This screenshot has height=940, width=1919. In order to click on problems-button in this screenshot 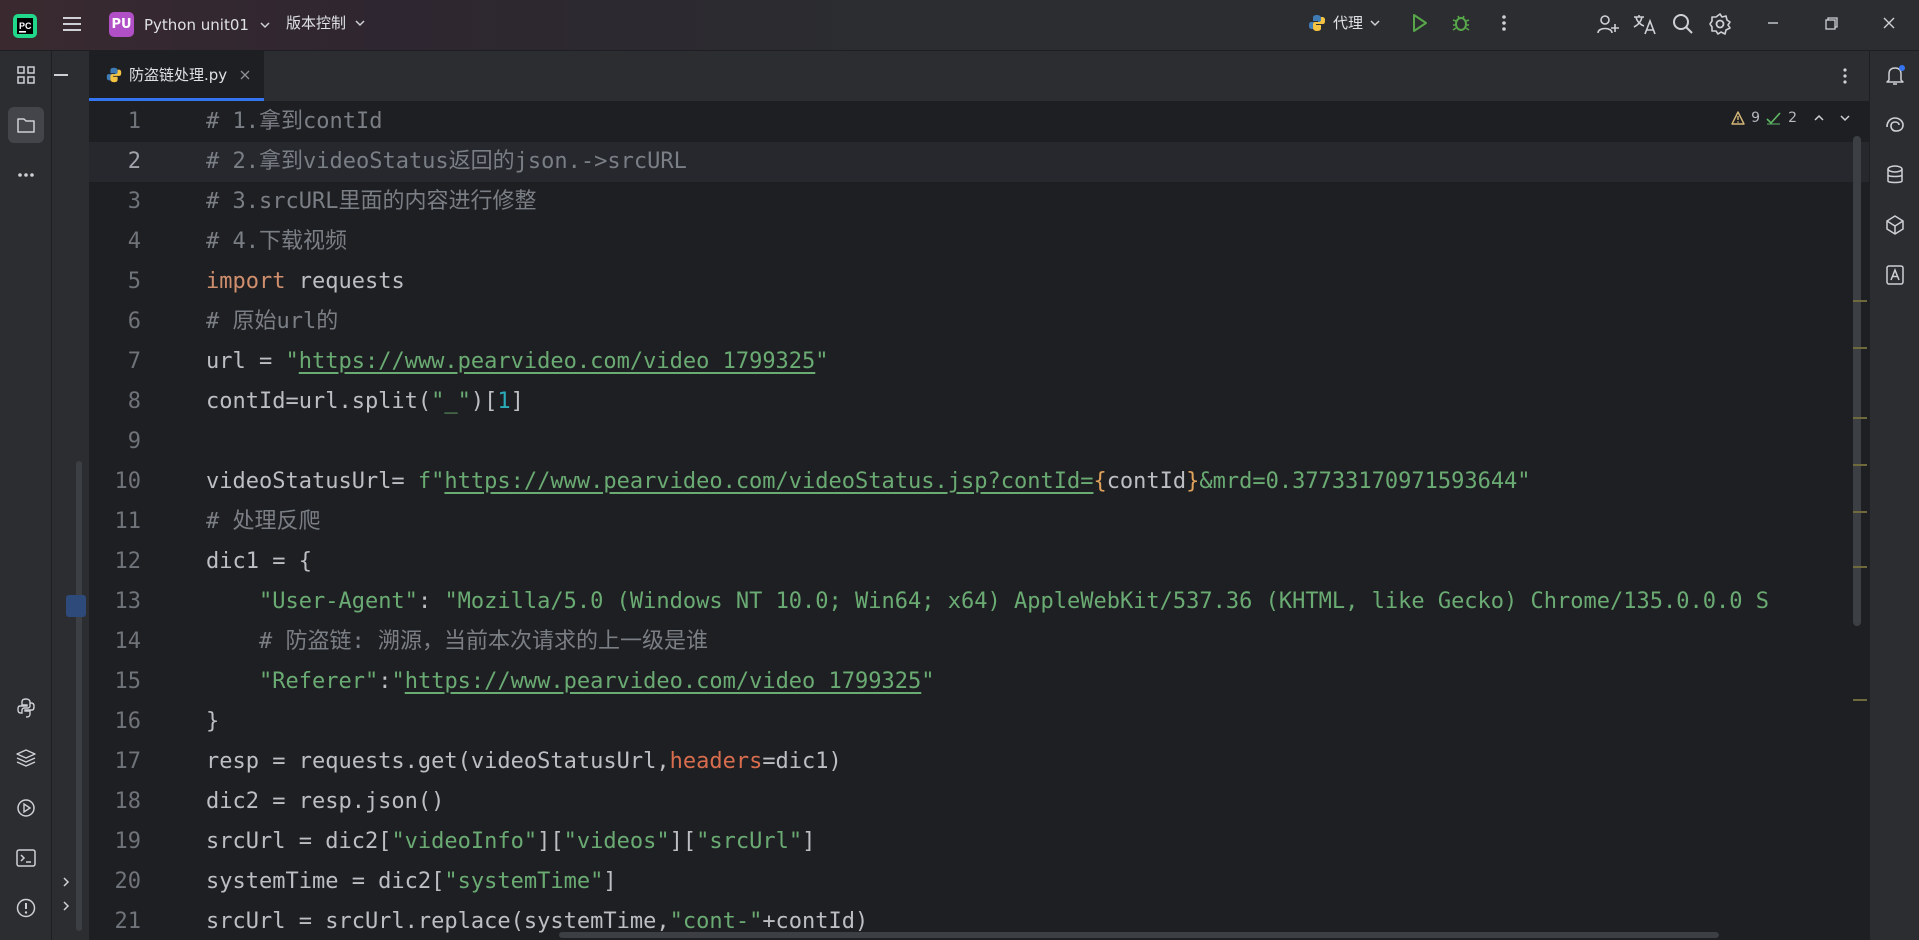, I will do `click(26, 908)`.